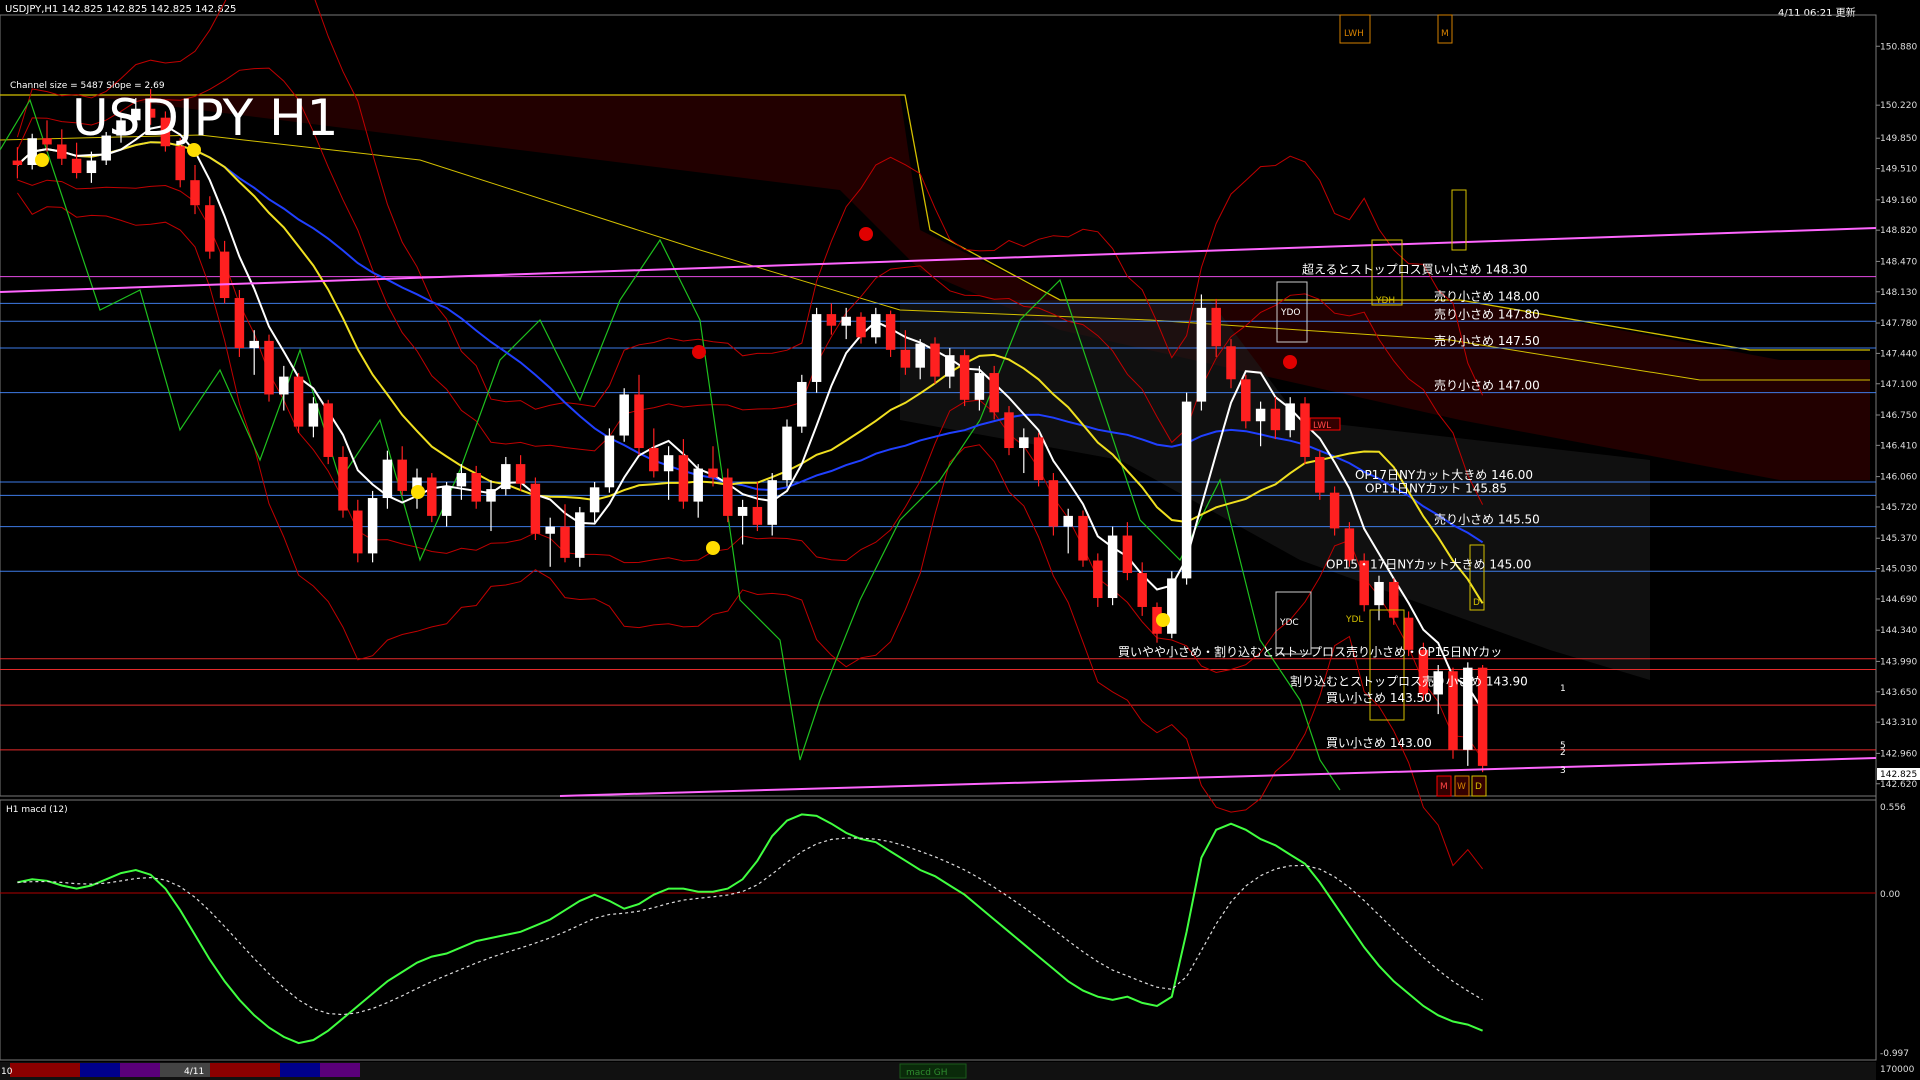 The height and width of the screenshot is (1080, 1920). Describe the element at coordinates (1436, 488) in the screenshot. I see `level-label: OP11日NYカット 145.85` at that location.